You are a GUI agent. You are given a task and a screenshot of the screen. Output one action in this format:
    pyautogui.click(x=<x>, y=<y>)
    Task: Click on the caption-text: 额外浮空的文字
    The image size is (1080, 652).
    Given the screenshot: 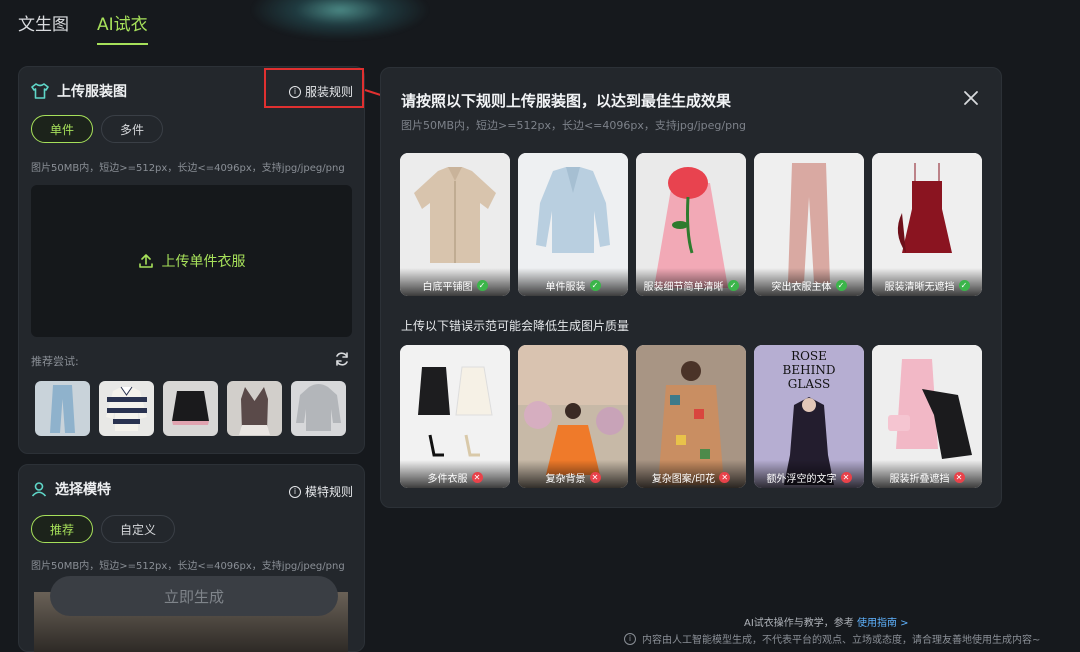 What is the action you would take?
    pyautogui.click(x=801, y=479)
    